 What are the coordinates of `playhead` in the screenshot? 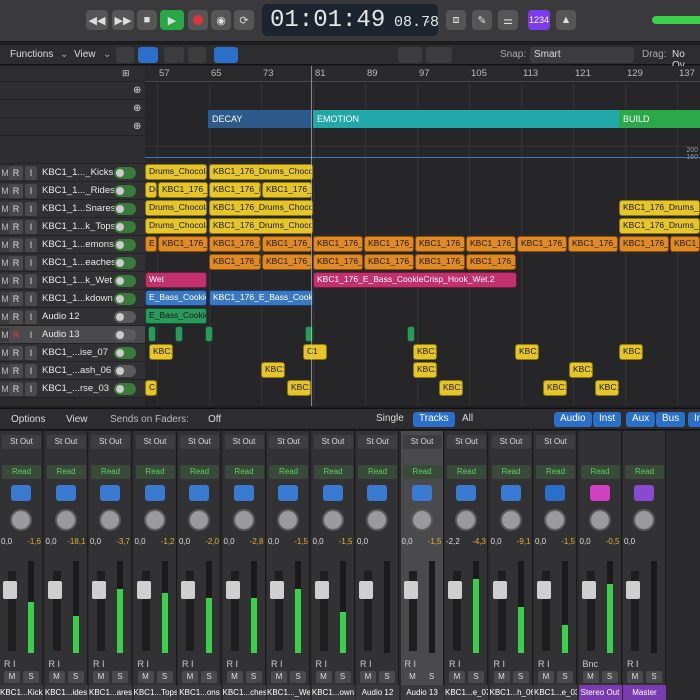 It's located at (311, 236).